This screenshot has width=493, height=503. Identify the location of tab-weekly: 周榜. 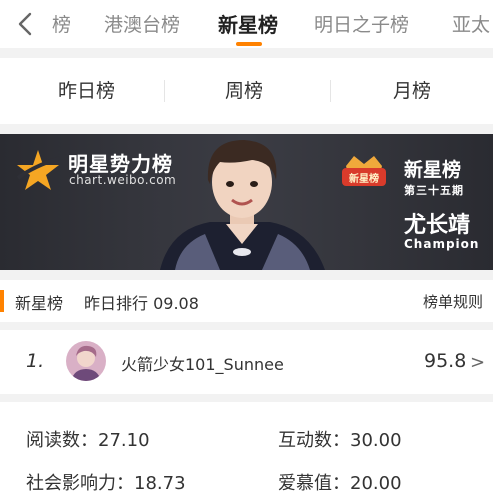
(244, 91).